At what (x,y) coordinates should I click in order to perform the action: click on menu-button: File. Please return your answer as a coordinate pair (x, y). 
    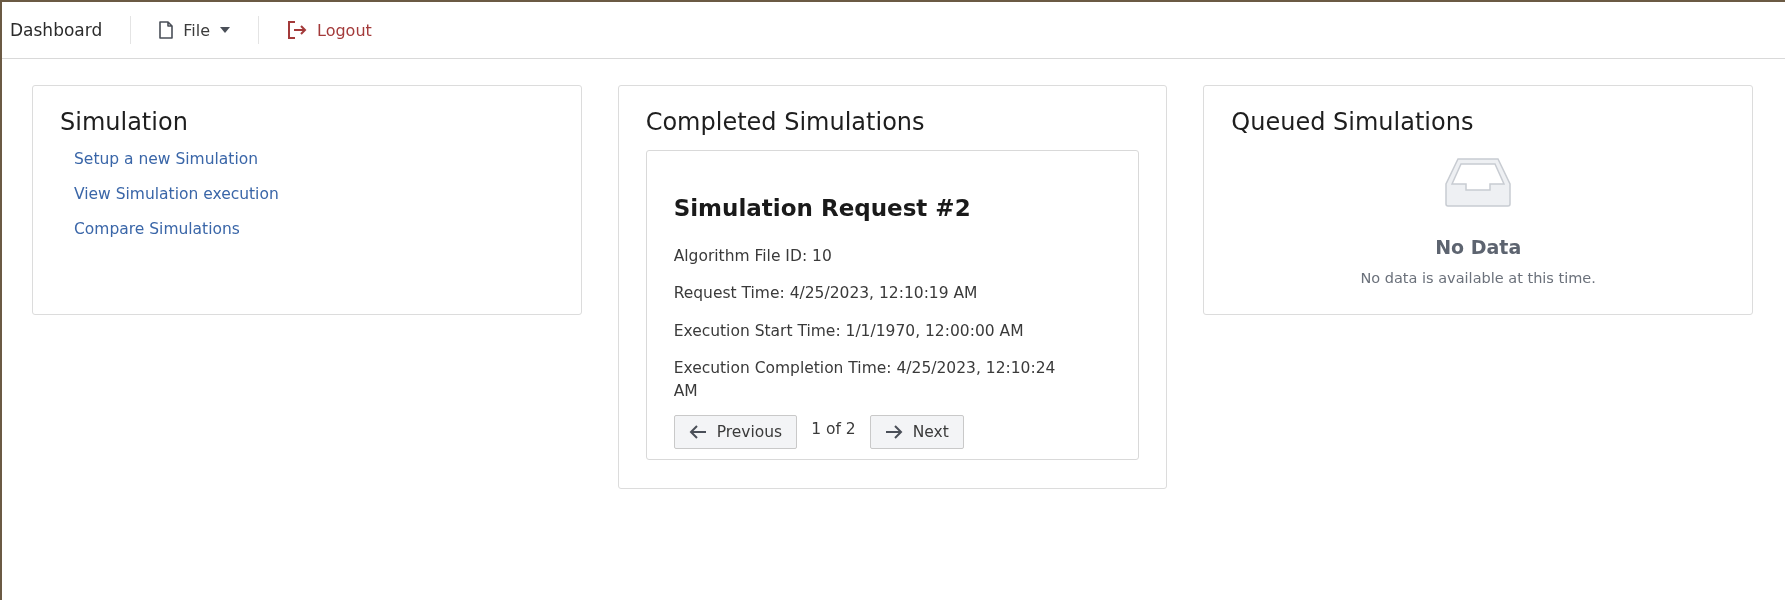
    Looking at the image, I should click on (194, 30).